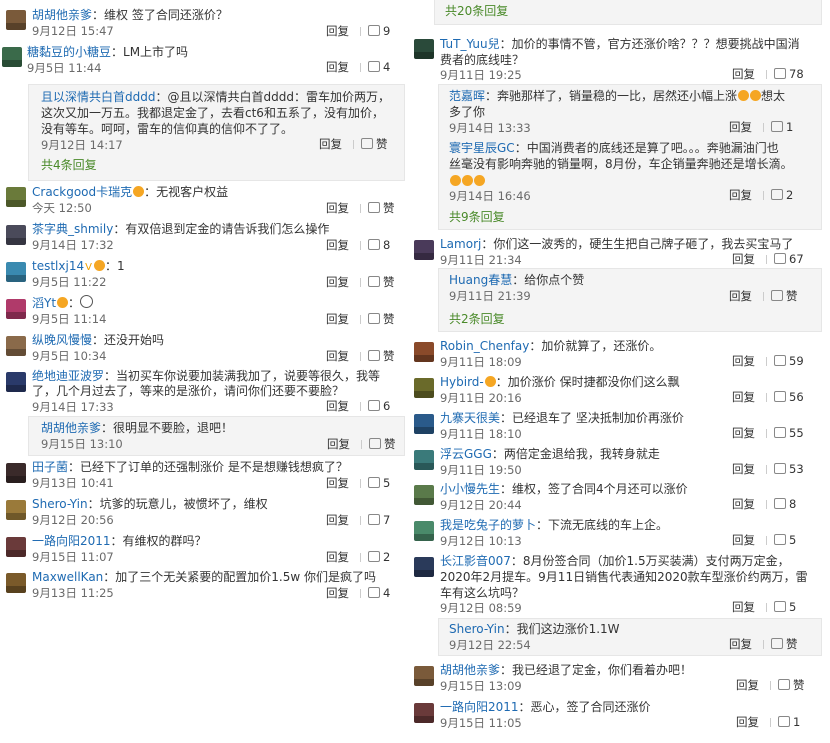 The width and height of the screenshot is (830, 743). I want to click on username-link: 一路向阳2011, so click(479, 707).